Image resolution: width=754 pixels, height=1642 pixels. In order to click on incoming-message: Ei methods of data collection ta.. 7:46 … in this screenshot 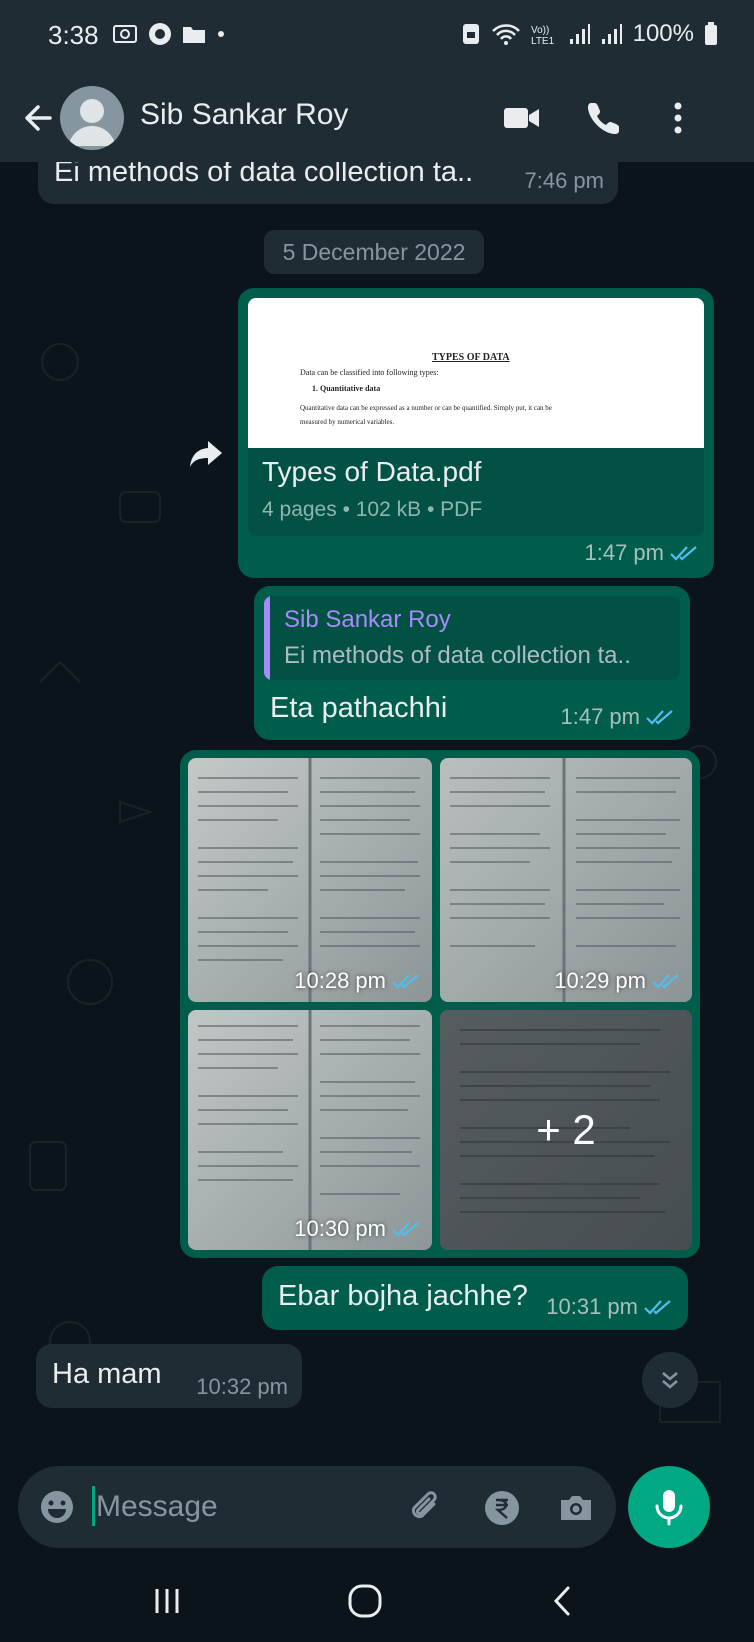, I will do `click(328, 183)`.